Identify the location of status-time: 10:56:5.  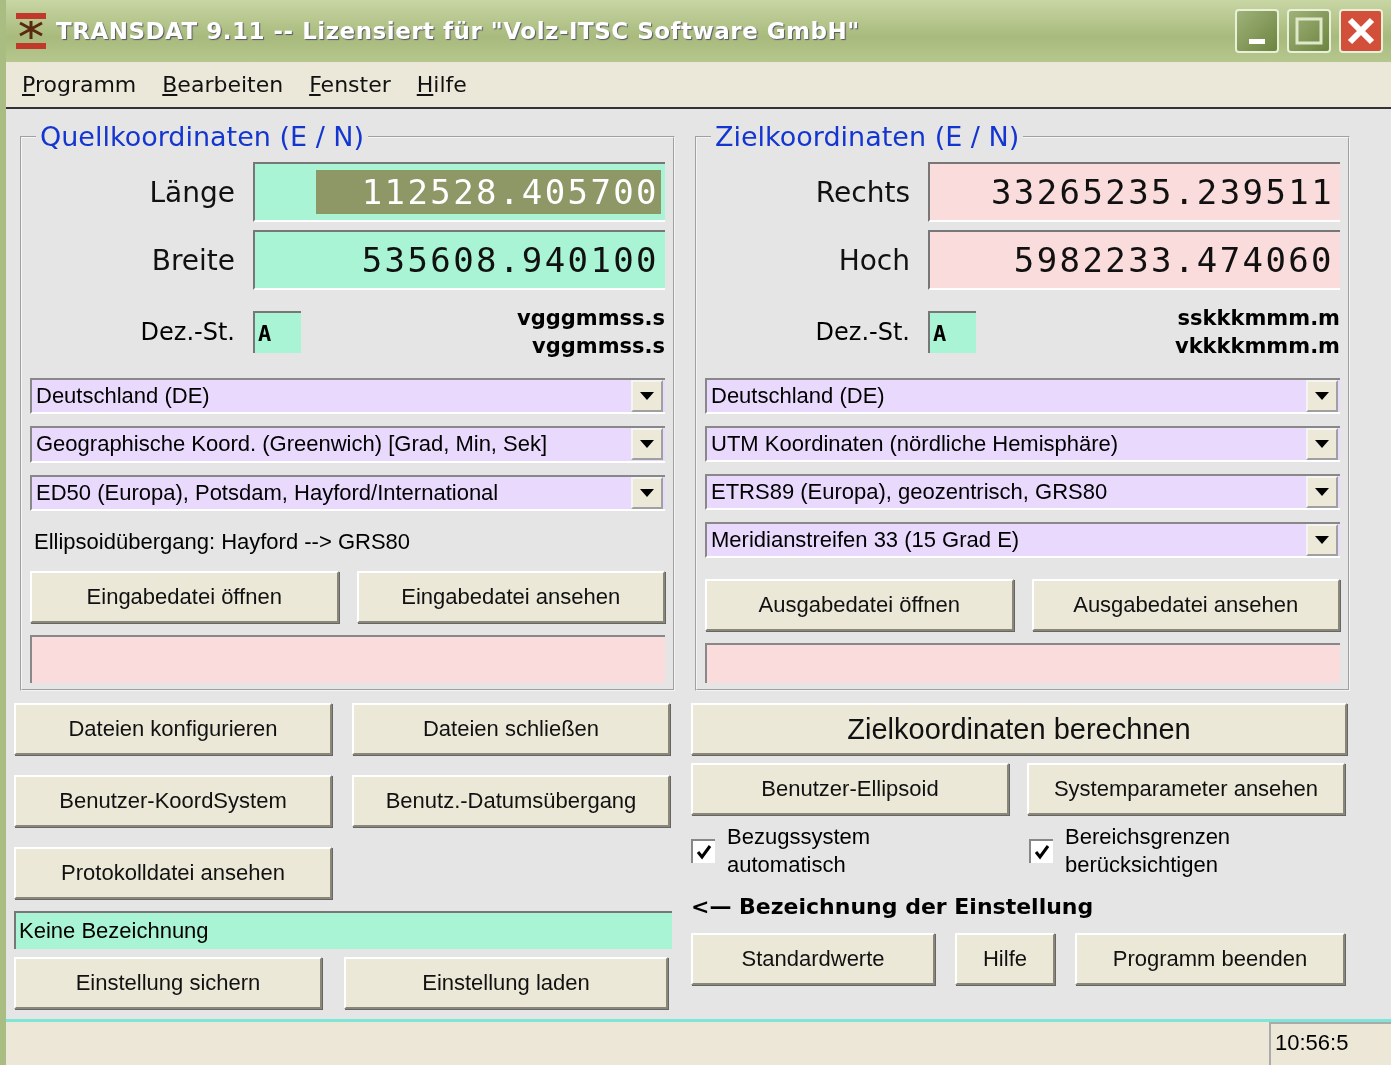
(1330, 1043).